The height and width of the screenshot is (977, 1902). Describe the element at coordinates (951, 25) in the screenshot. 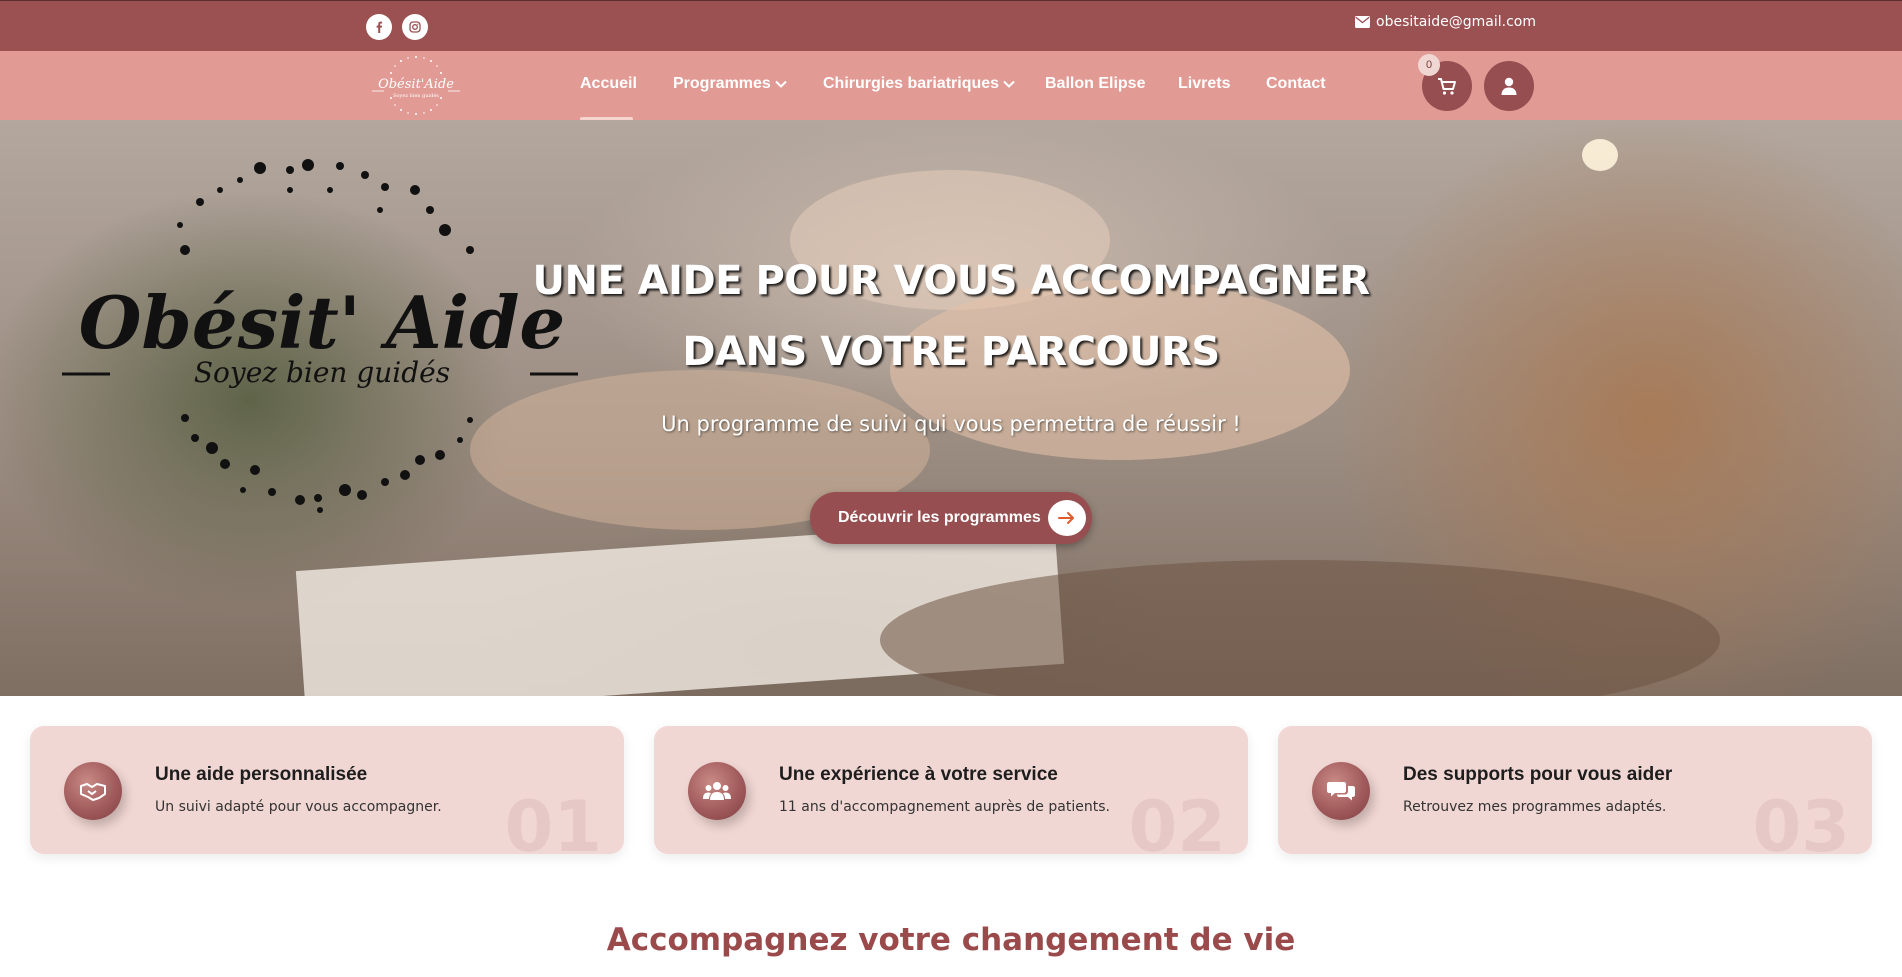

I see `top-bar: obesitaide@gmail.com` at that location.